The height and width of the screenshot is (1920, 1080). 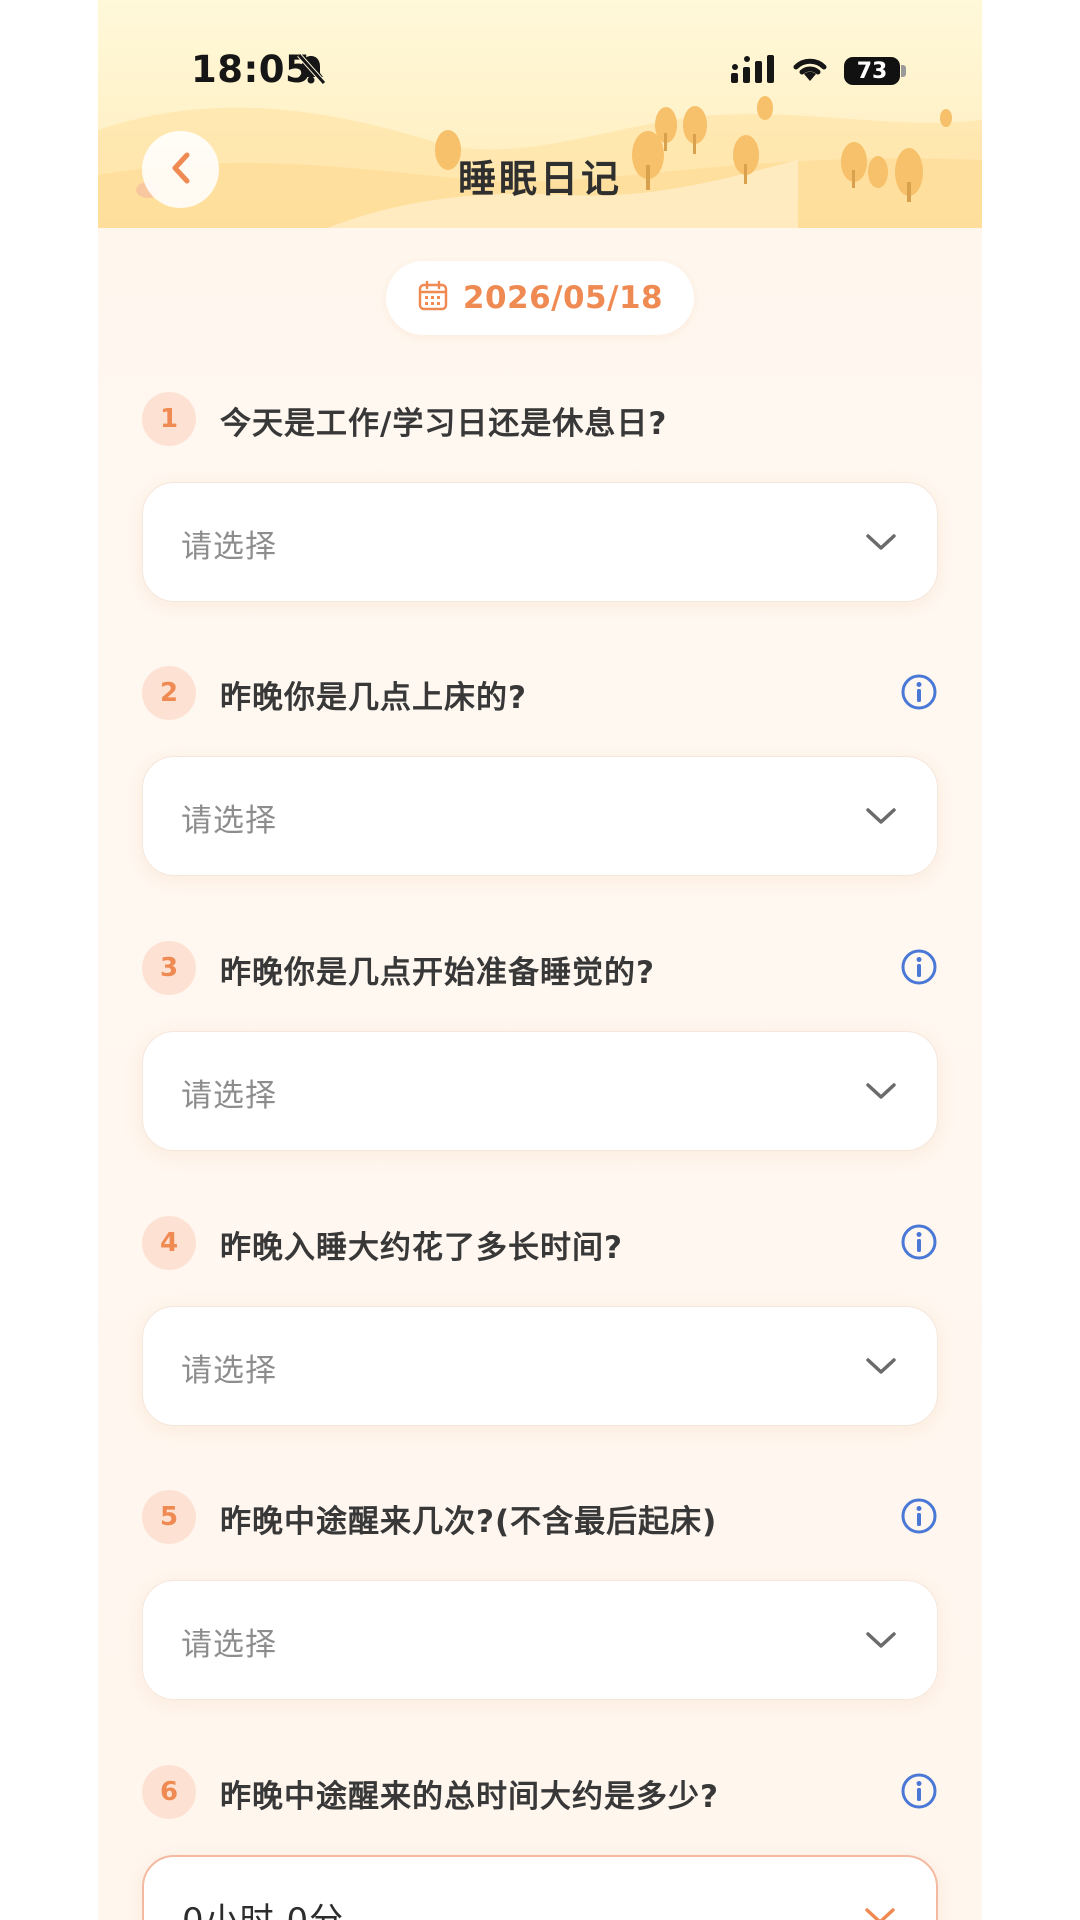 I want to click on question-text: 昨晚中途醒来几次?(不含最后起床), so click(x=469, y=1522).